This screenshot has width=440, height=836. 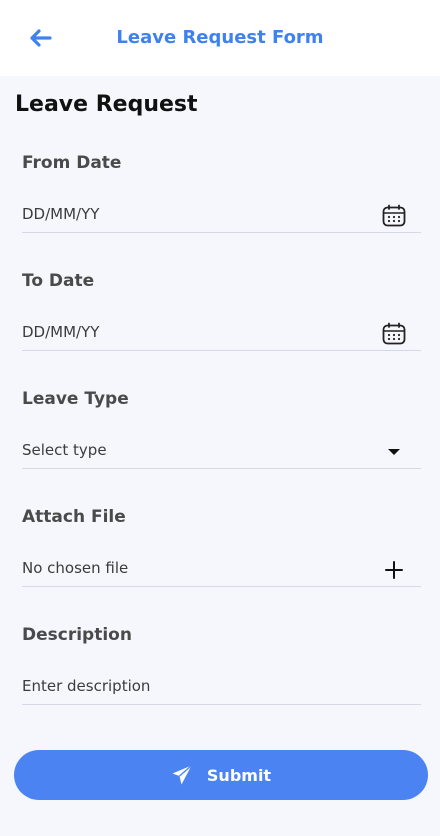 I want to click on to-date-placeholder: DD/MM/YY, so click(x=61, y=332).